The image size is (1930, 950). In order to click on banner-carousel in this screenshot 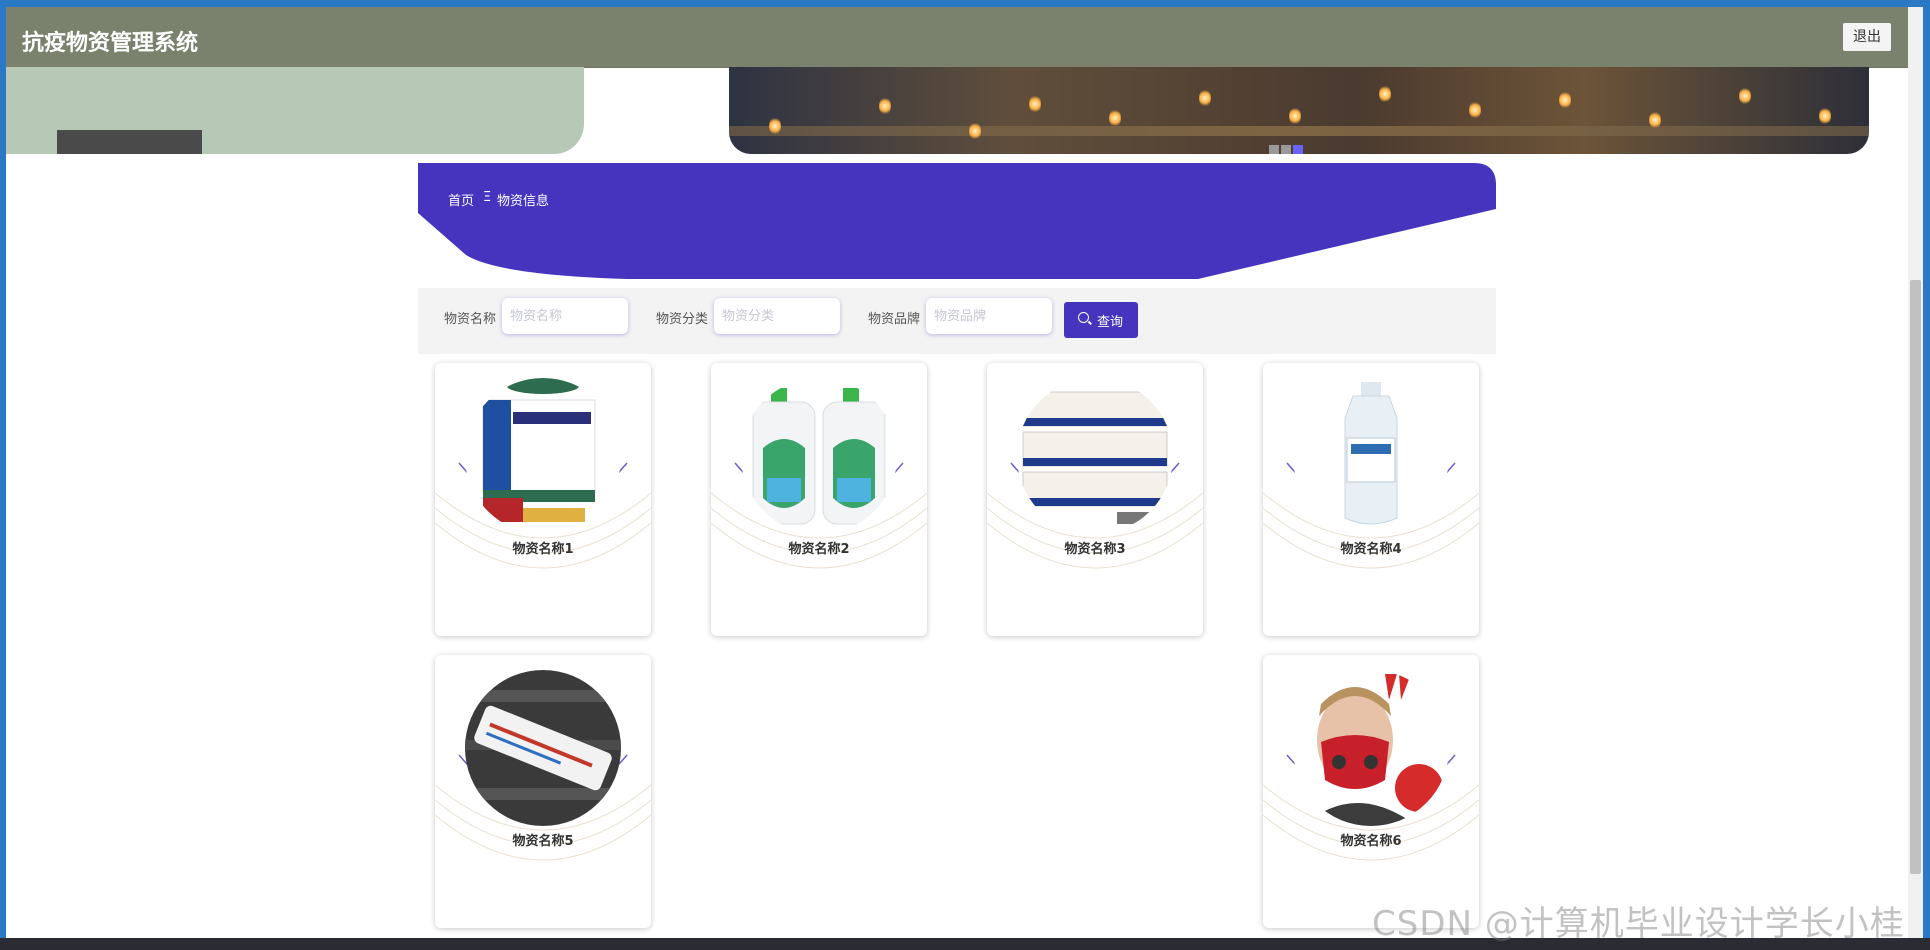, I will do `click(1299, 110)`.